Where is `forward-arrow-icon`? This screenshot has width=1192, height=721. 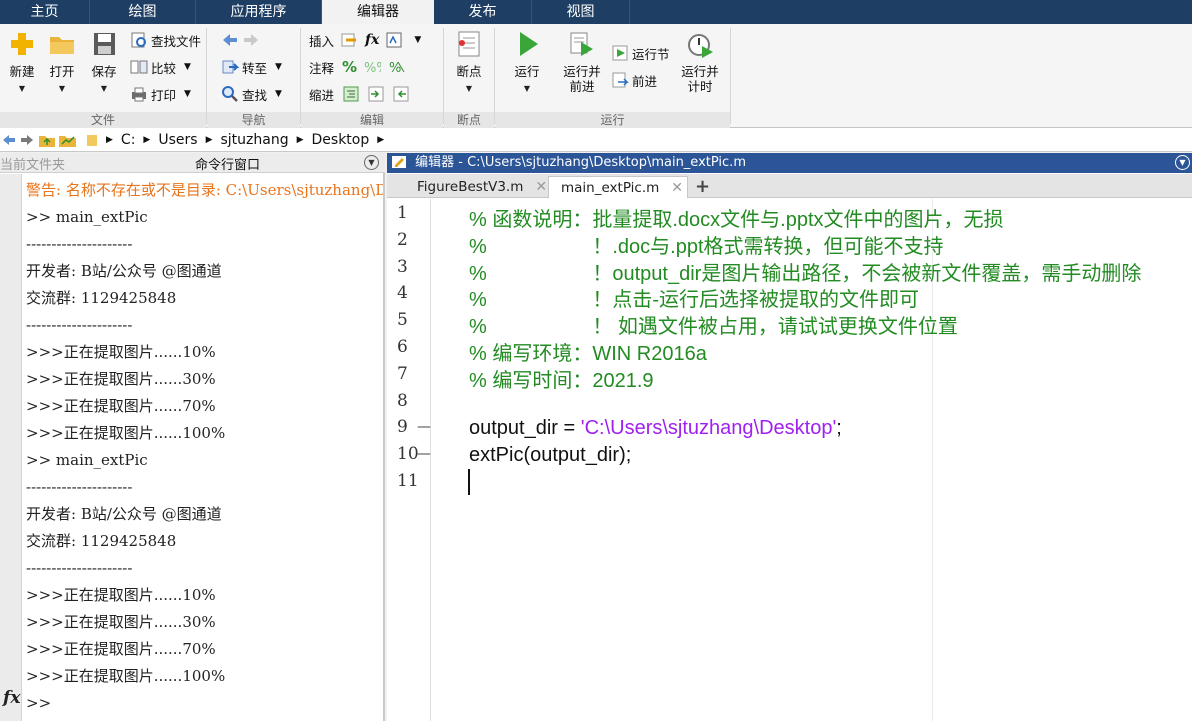 forward-arrow-icon is located at coordinates (27, 140).